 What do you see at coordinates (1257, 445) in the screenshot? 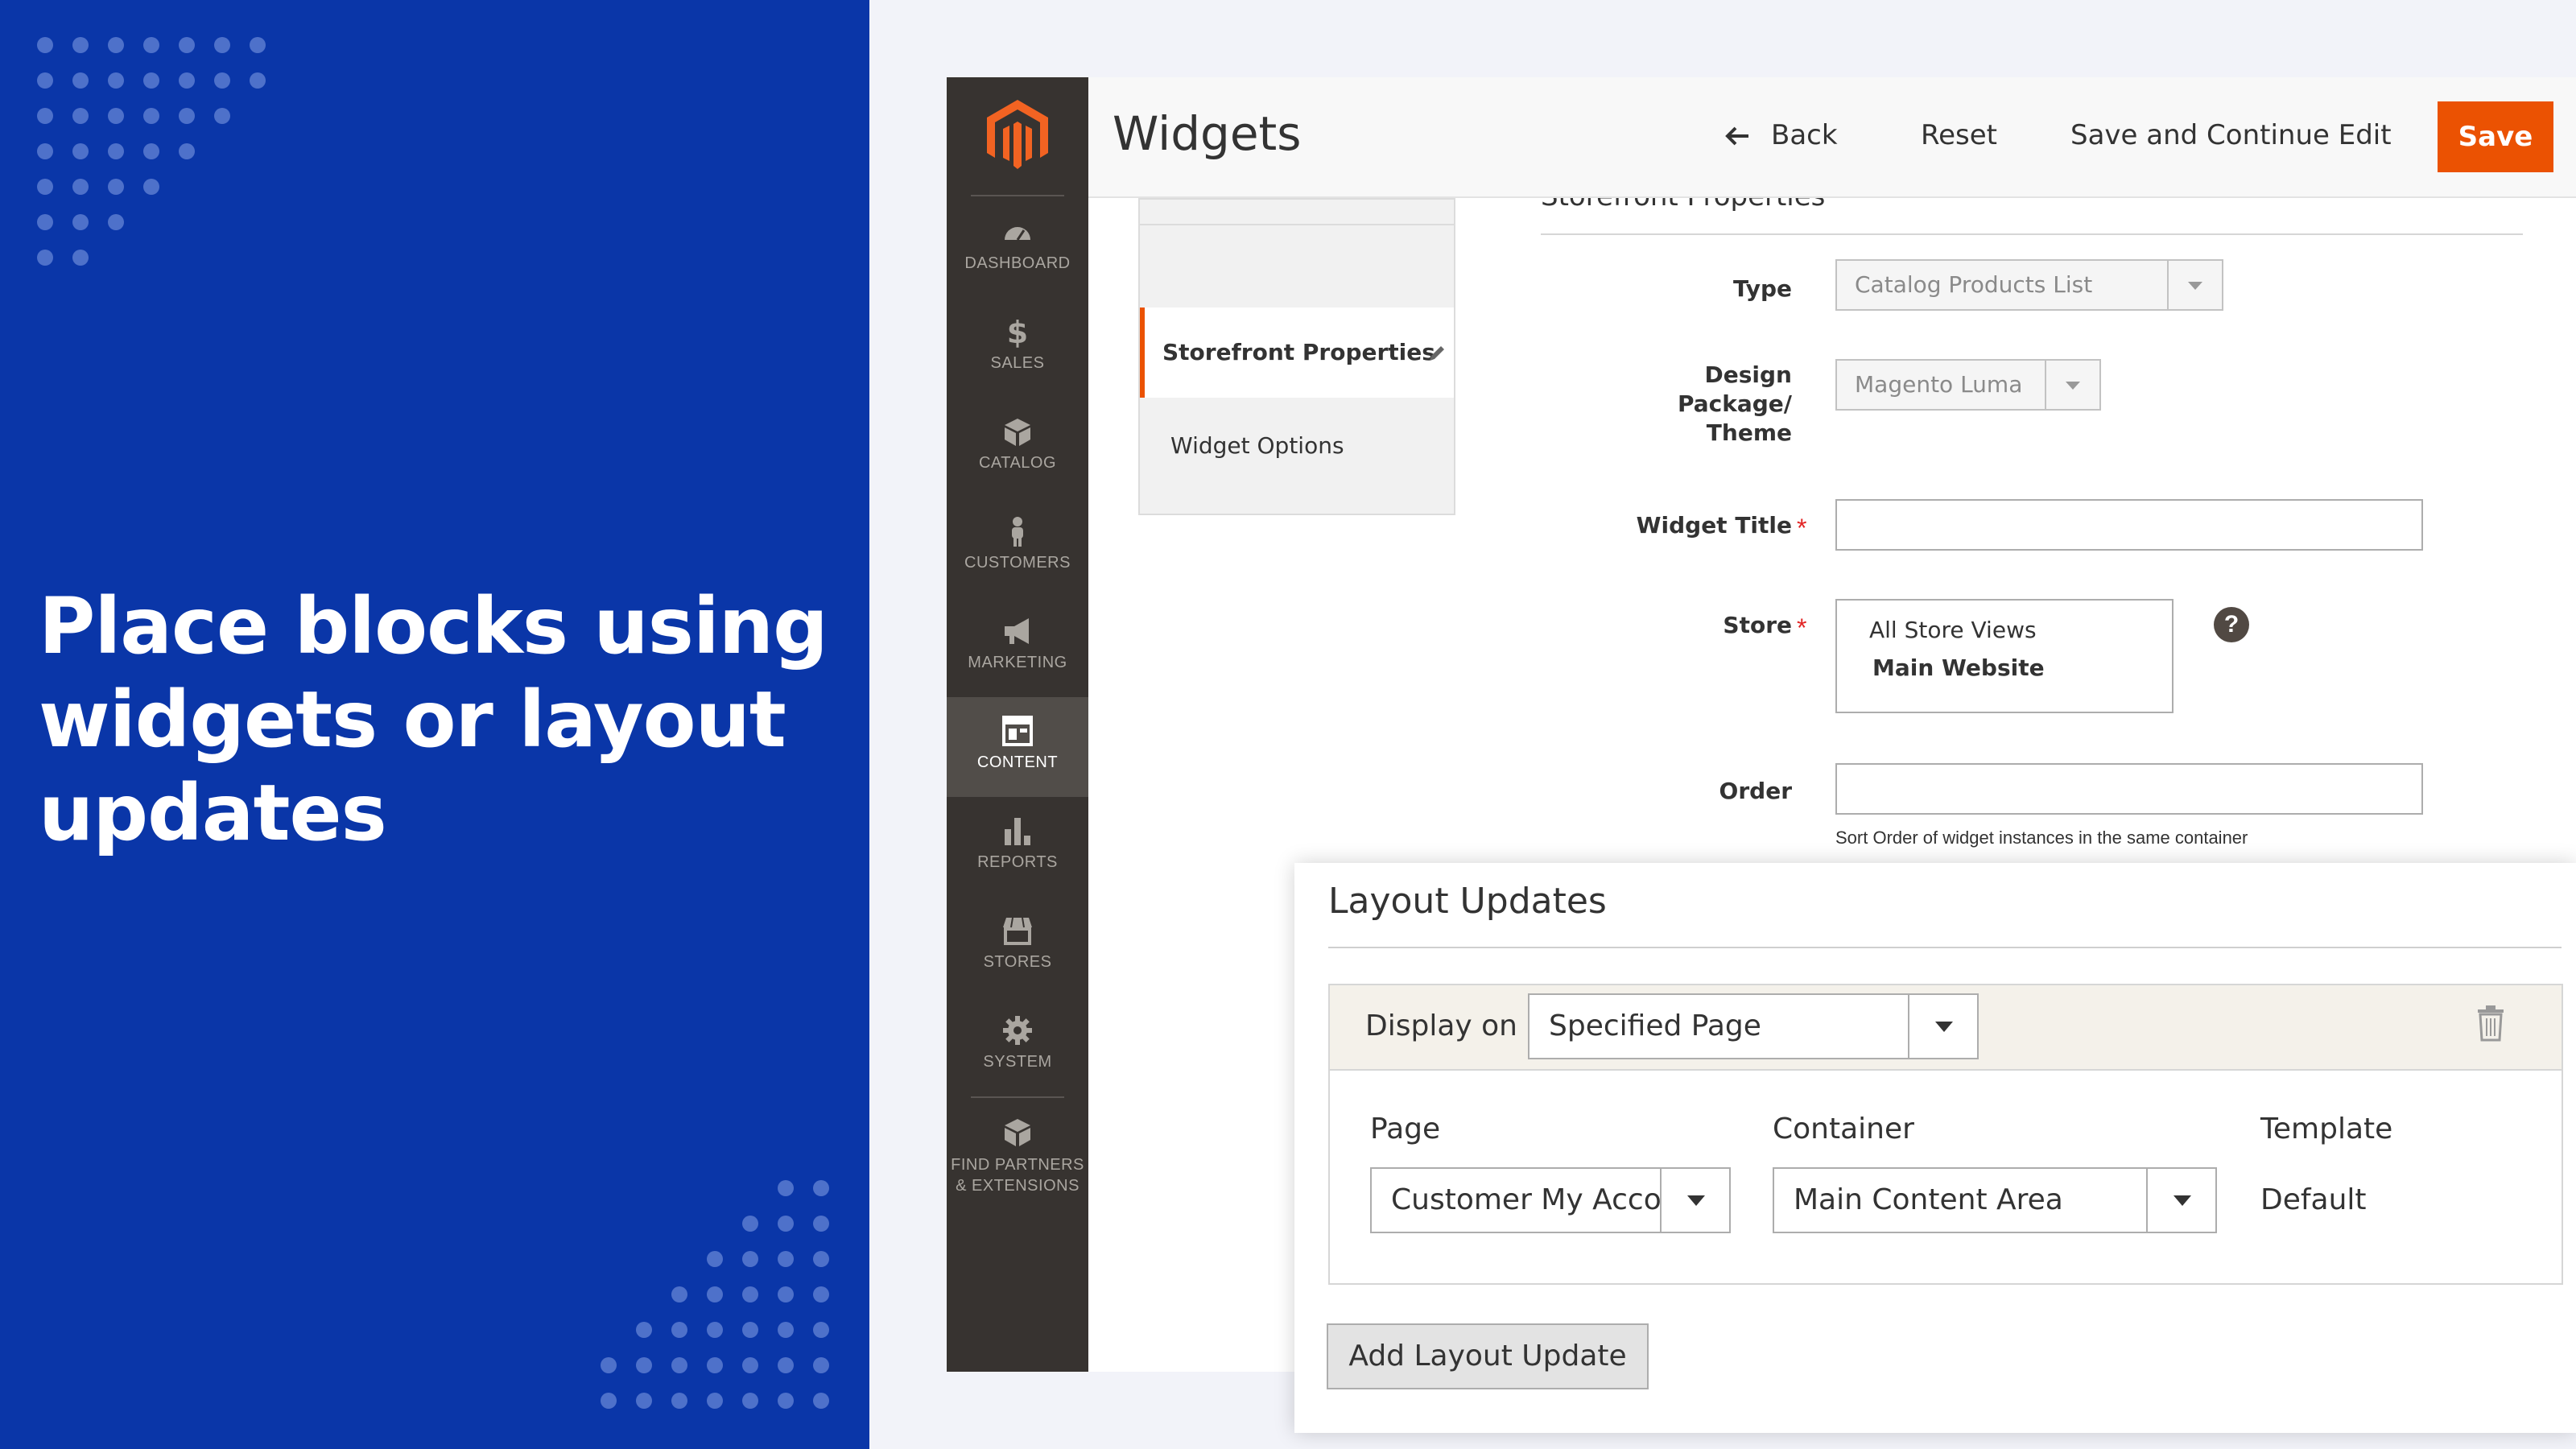
I see `tab-label: Widget Options` at bounding box center [1257, 445].